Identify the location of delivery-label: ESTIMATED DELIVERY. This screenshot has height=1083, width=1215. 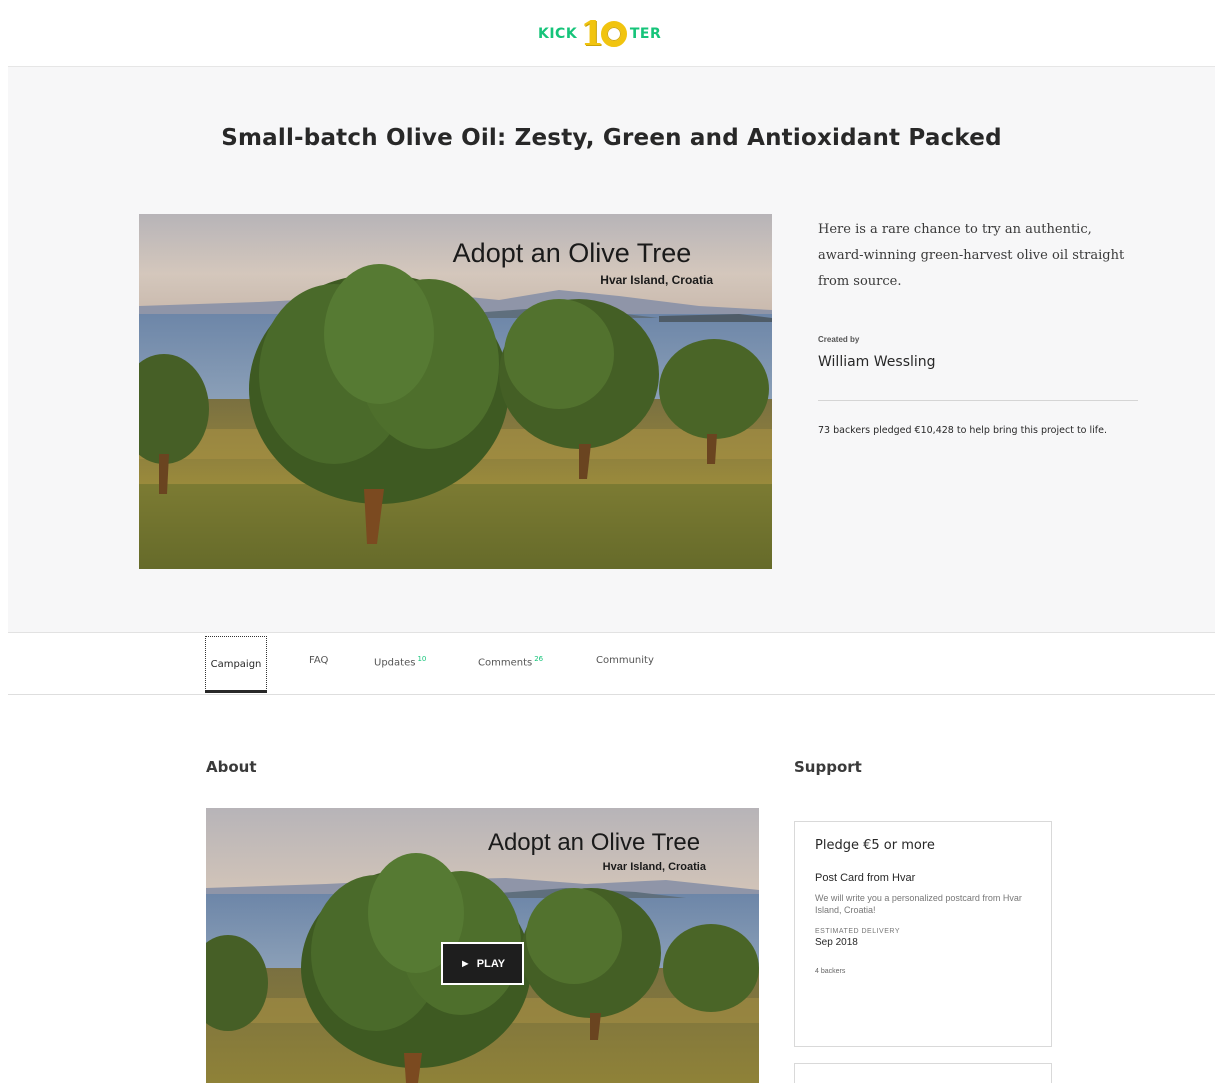
(857, 931).